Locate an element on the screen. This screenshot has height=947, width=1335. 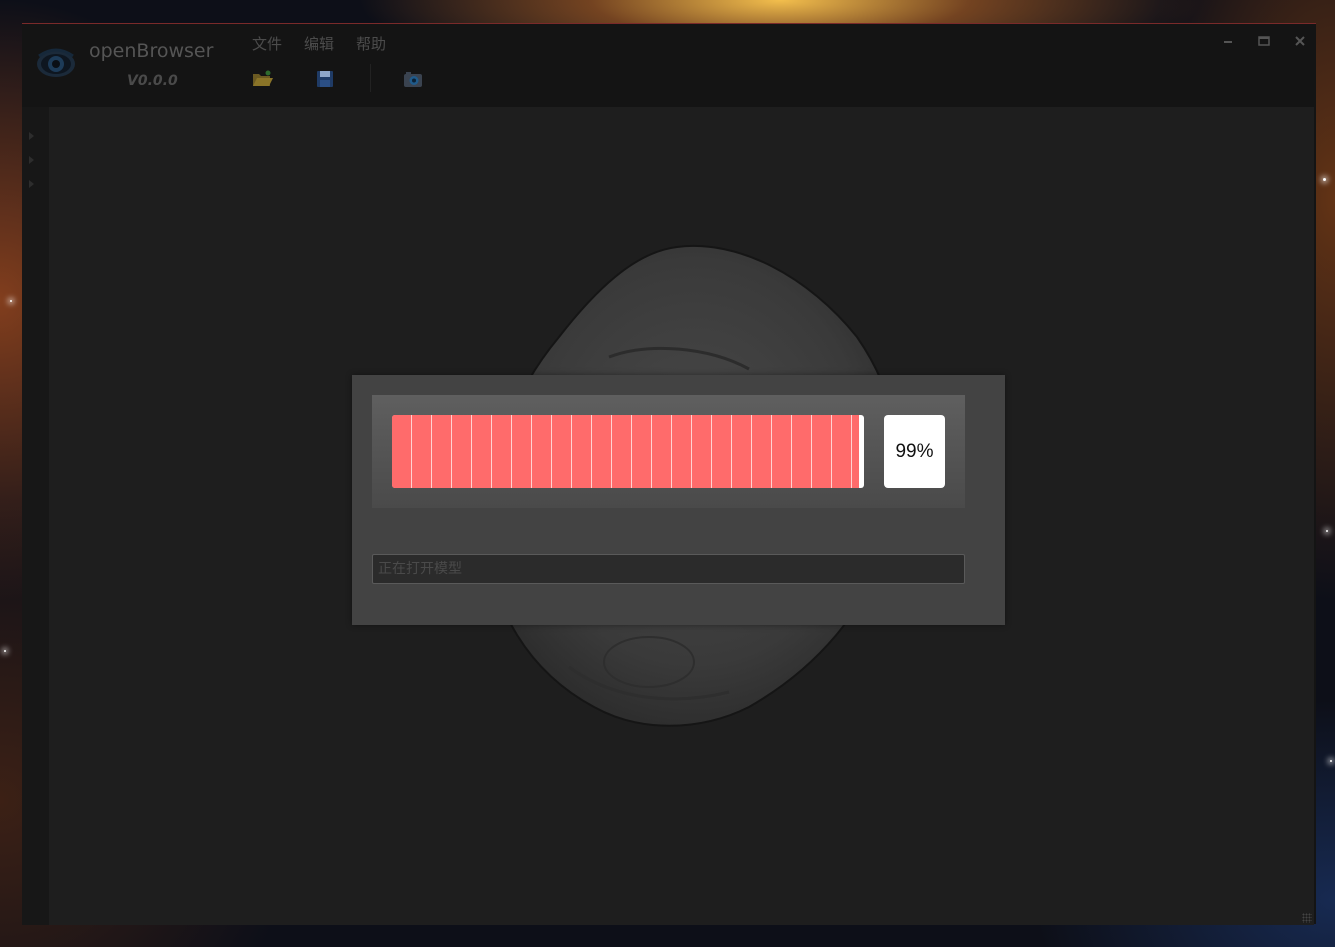
menu-help: 帮助 is located at coordinates (371, 43).